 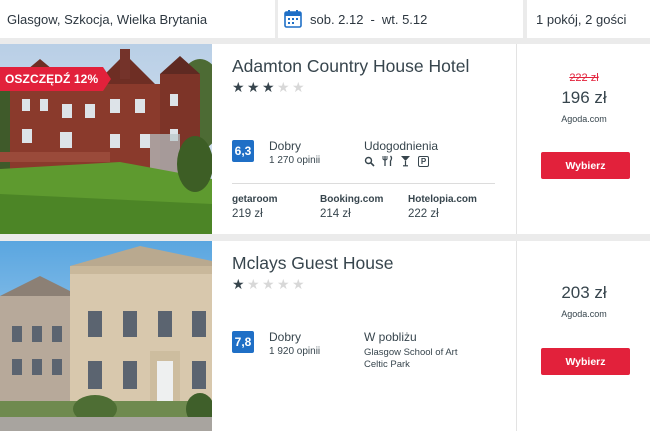 What do you see at coordinates (351, 207) in the screenshot?
I see `deal-offer: Booking.com 214 zł` at bounding box center [351, 207].